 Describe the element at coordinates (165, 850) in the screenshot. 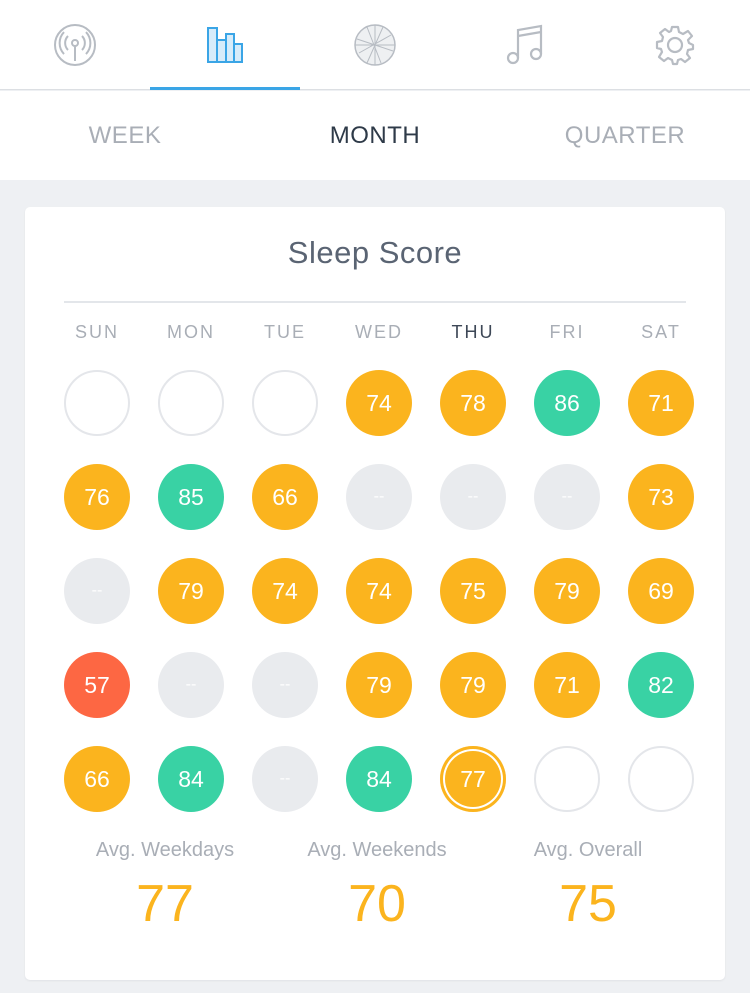

I see `avg-weekdays-label: Avg. Weekdays` at that location.